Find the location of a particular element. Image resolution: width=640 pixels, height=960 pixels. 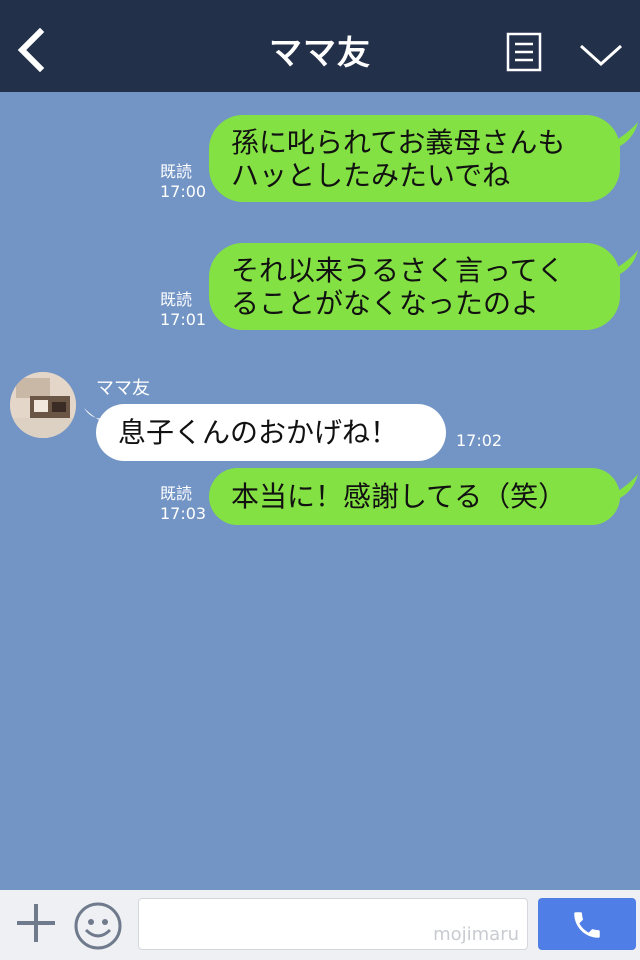

watermark-text: mojimaru is located at coordinates (476, 934).